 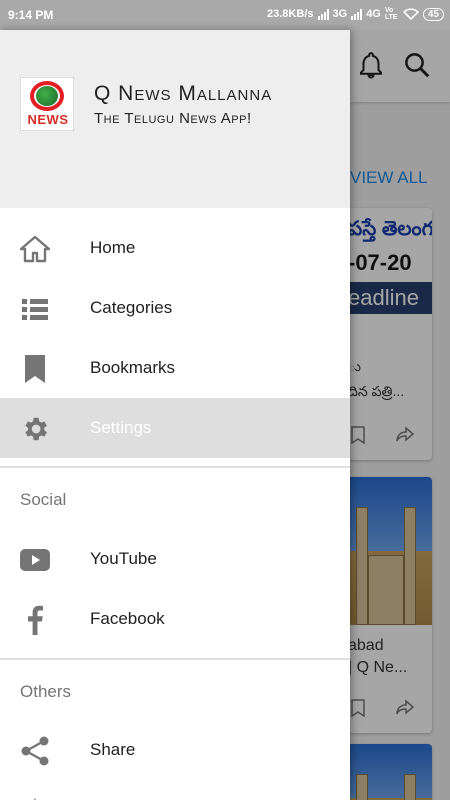 What do you see at coordinates (131, 307) in the screenshot?
I see `menu-label: Categories` at bounding box center [131, 307].